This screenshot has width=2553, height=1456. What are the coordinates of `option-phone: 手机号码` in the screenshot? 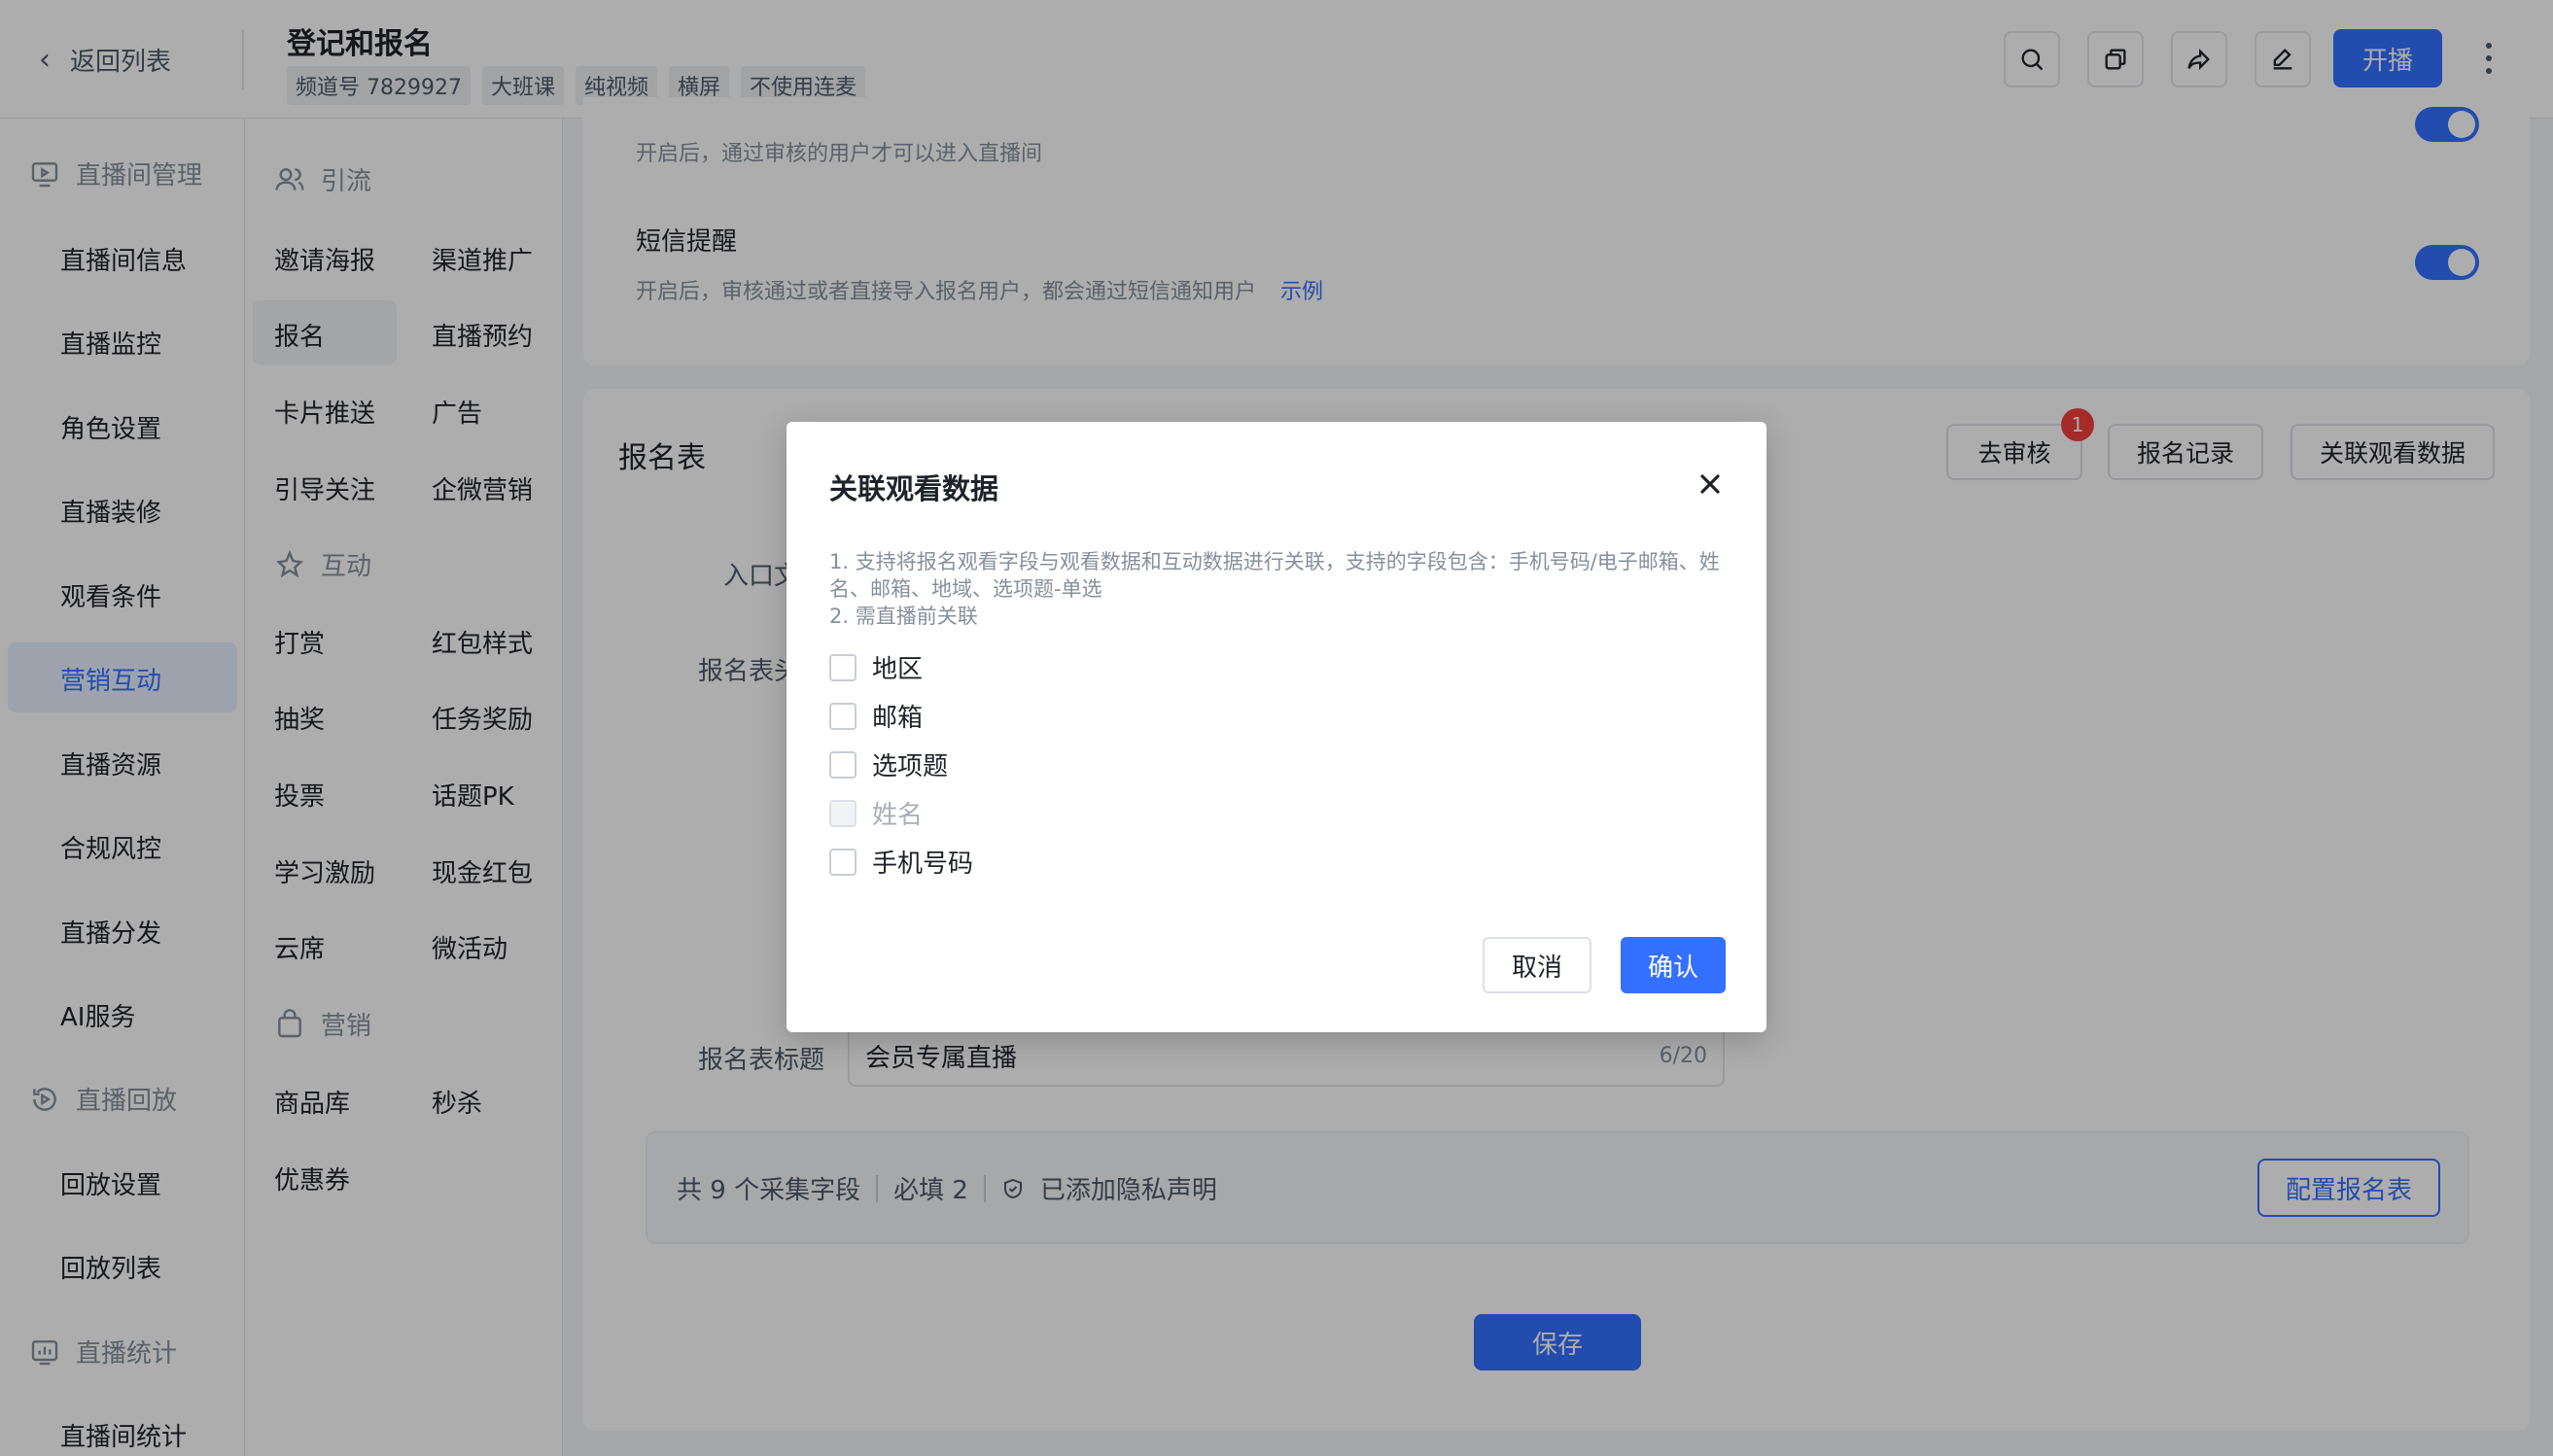 It's located at (901, 862).